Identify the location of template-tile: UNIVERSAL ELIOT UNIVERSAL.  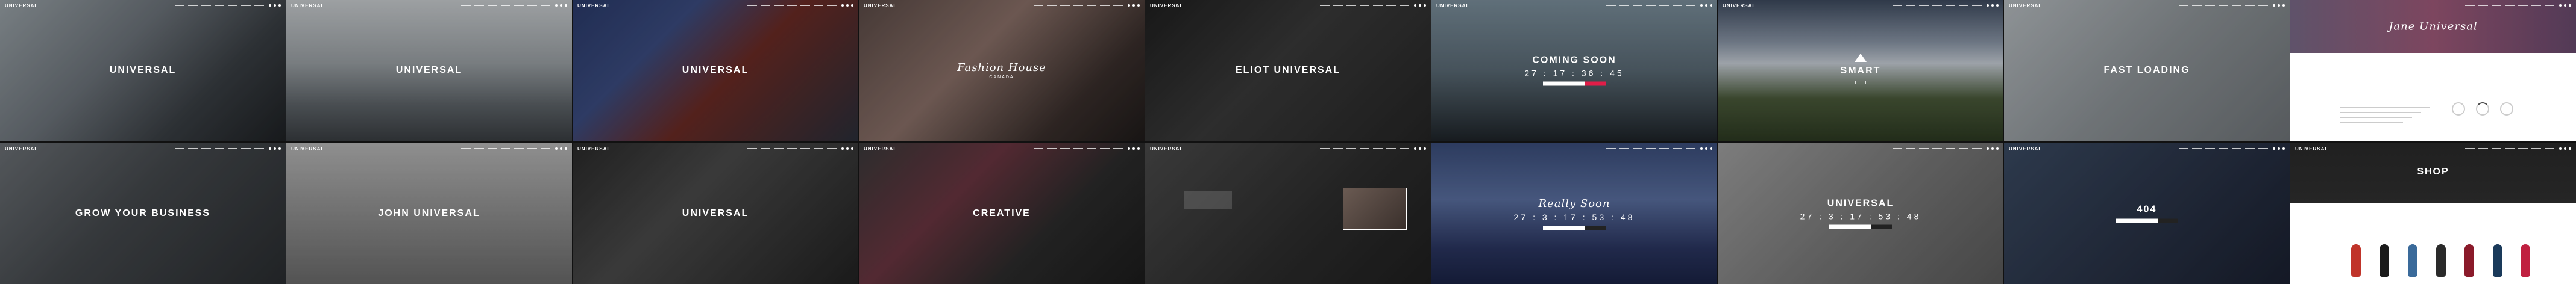
(1288, 70).